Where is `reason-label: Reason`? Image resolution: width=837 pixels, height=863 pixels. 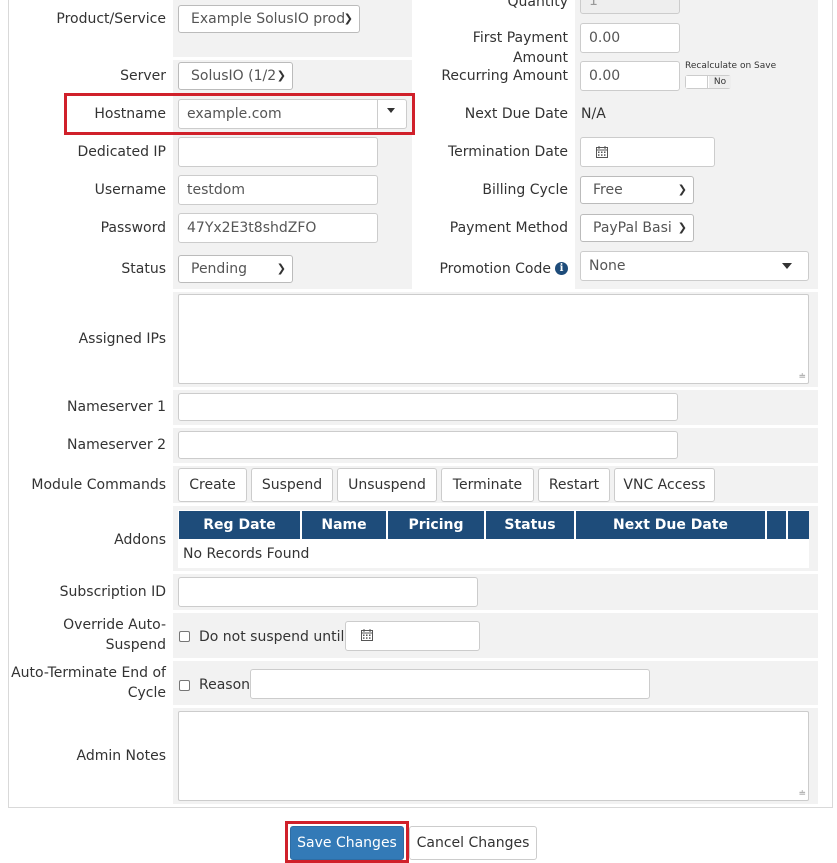 reason-label: Reason is located at coordinates (225, 685).